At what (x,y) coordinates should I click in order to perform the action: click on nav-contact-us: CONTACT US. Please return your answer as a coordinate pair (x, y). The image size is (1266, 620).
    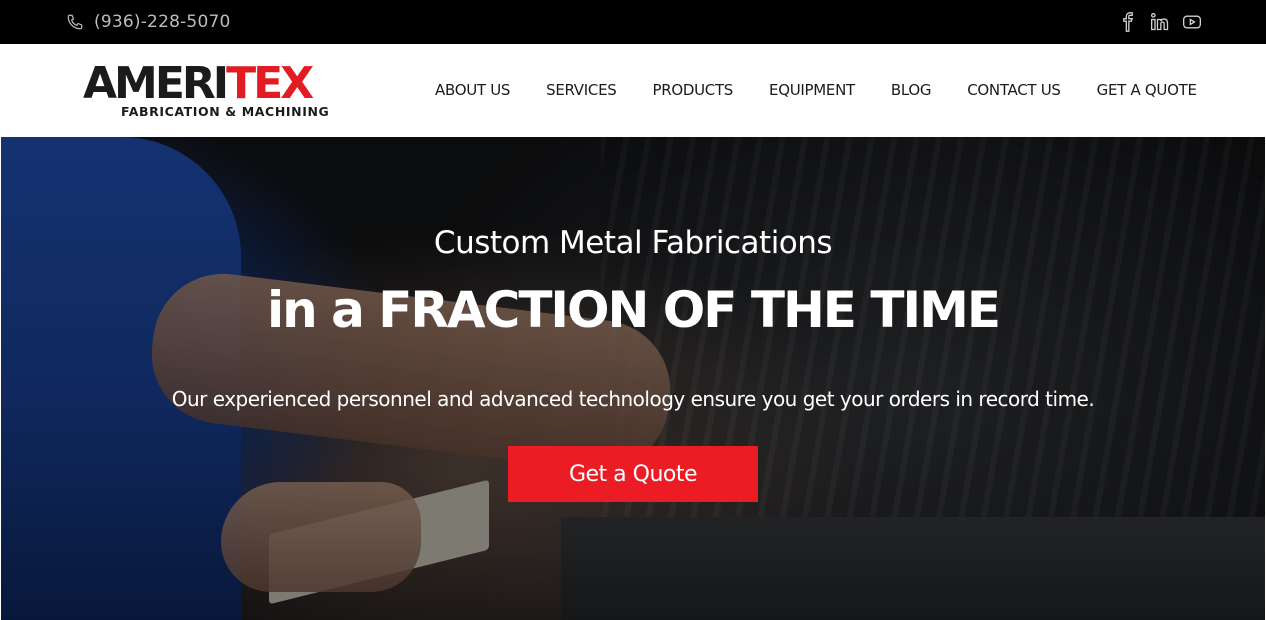
    Looking at the image, I should click on (1014, 90).